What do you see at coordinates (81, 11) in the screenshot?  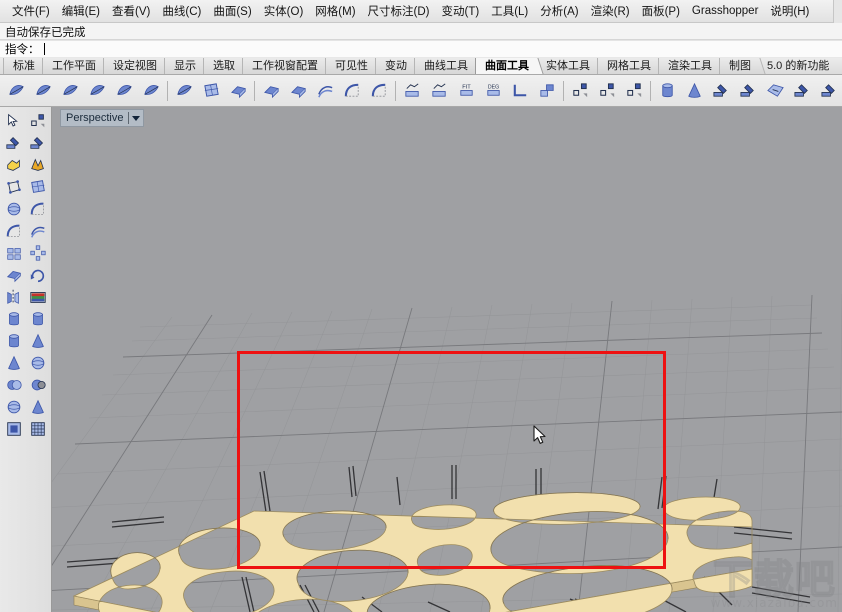 I see `menu-edit: 编辑(E)` at bounding box center [81, 11].